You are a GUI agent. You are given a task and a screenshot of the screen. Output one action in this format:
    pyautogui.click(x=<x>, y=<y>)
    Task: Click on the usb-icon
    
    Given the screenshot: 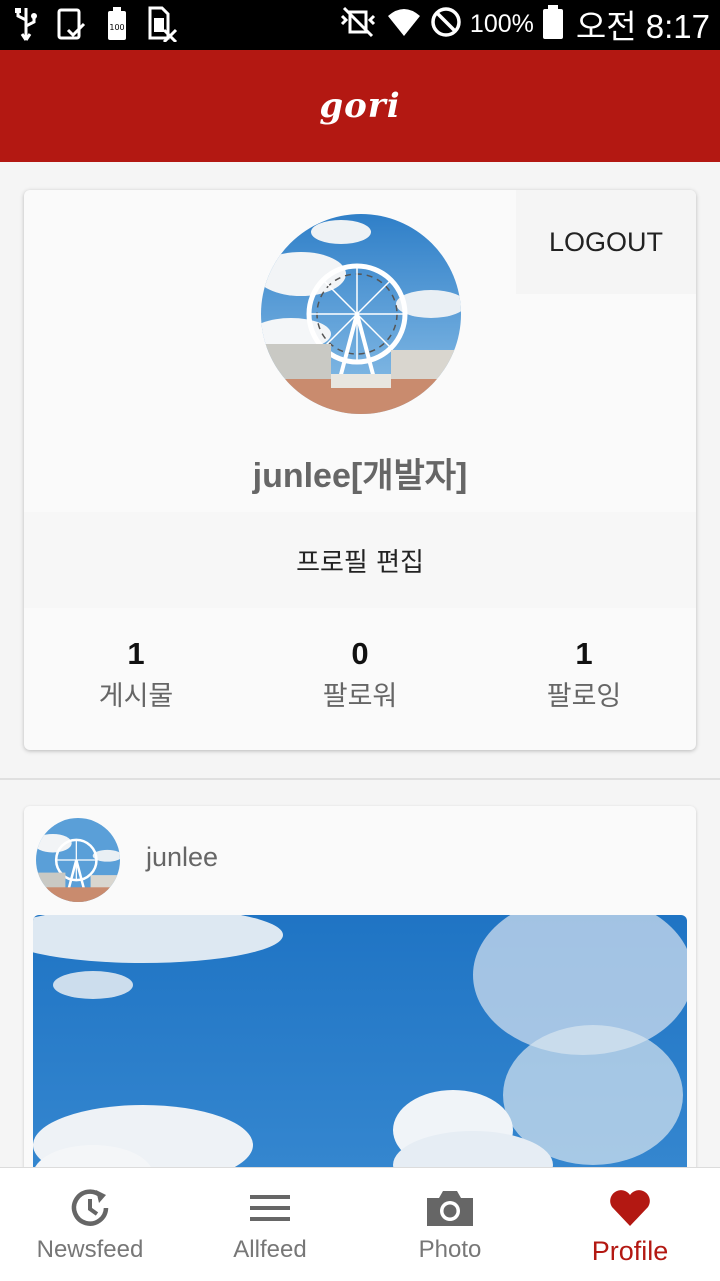 What is the action you would take?
    pyautogui.click(x=26, y=24)
    